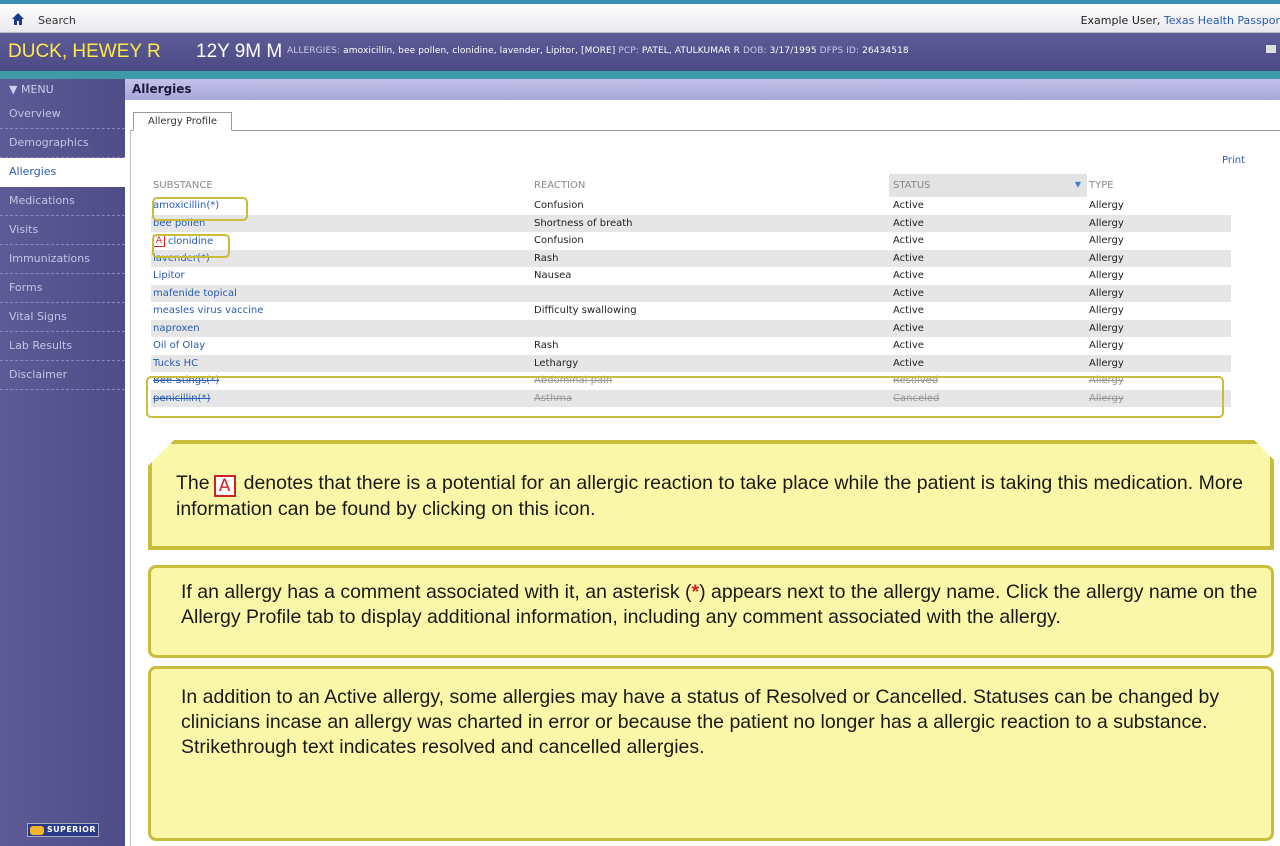  Describe the element at coordinates (62, 143) in the screenshot. I see `sidebar-item-demographics: Demographics` at that location.